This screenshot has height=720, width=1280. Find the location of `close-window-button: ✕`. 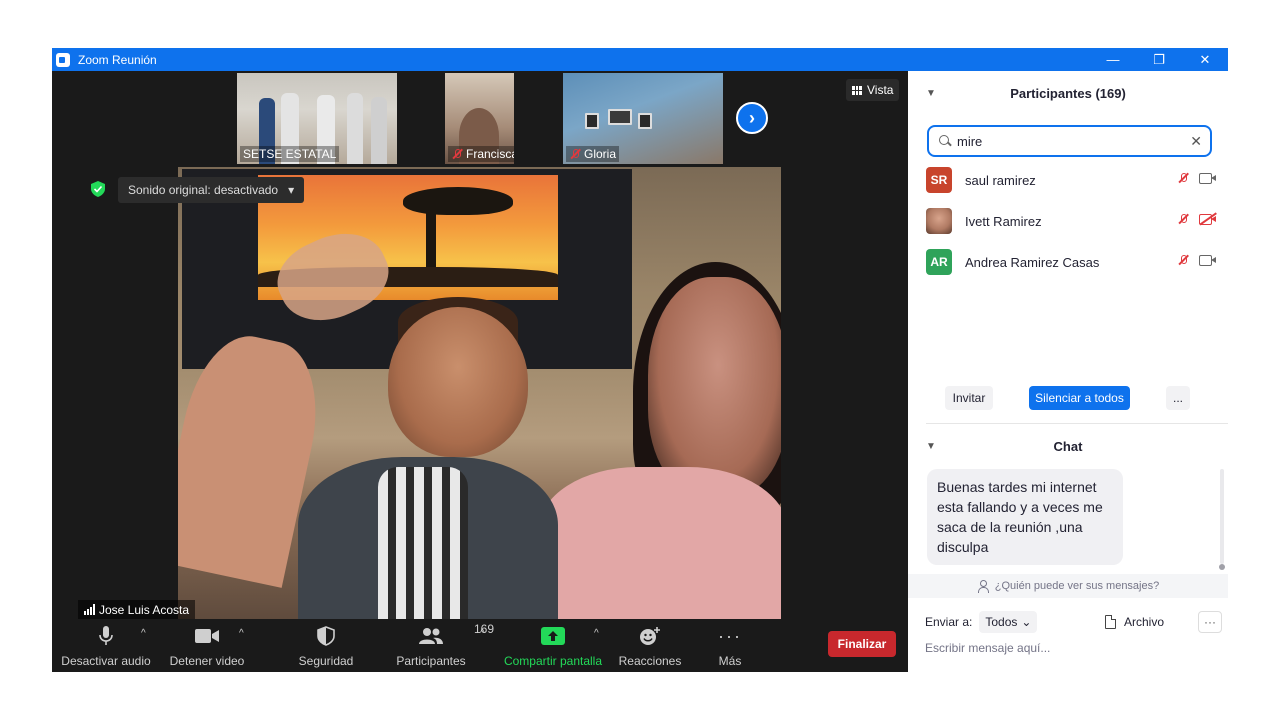

close-window-button: ✕ is located at coordinates (1205, 59).